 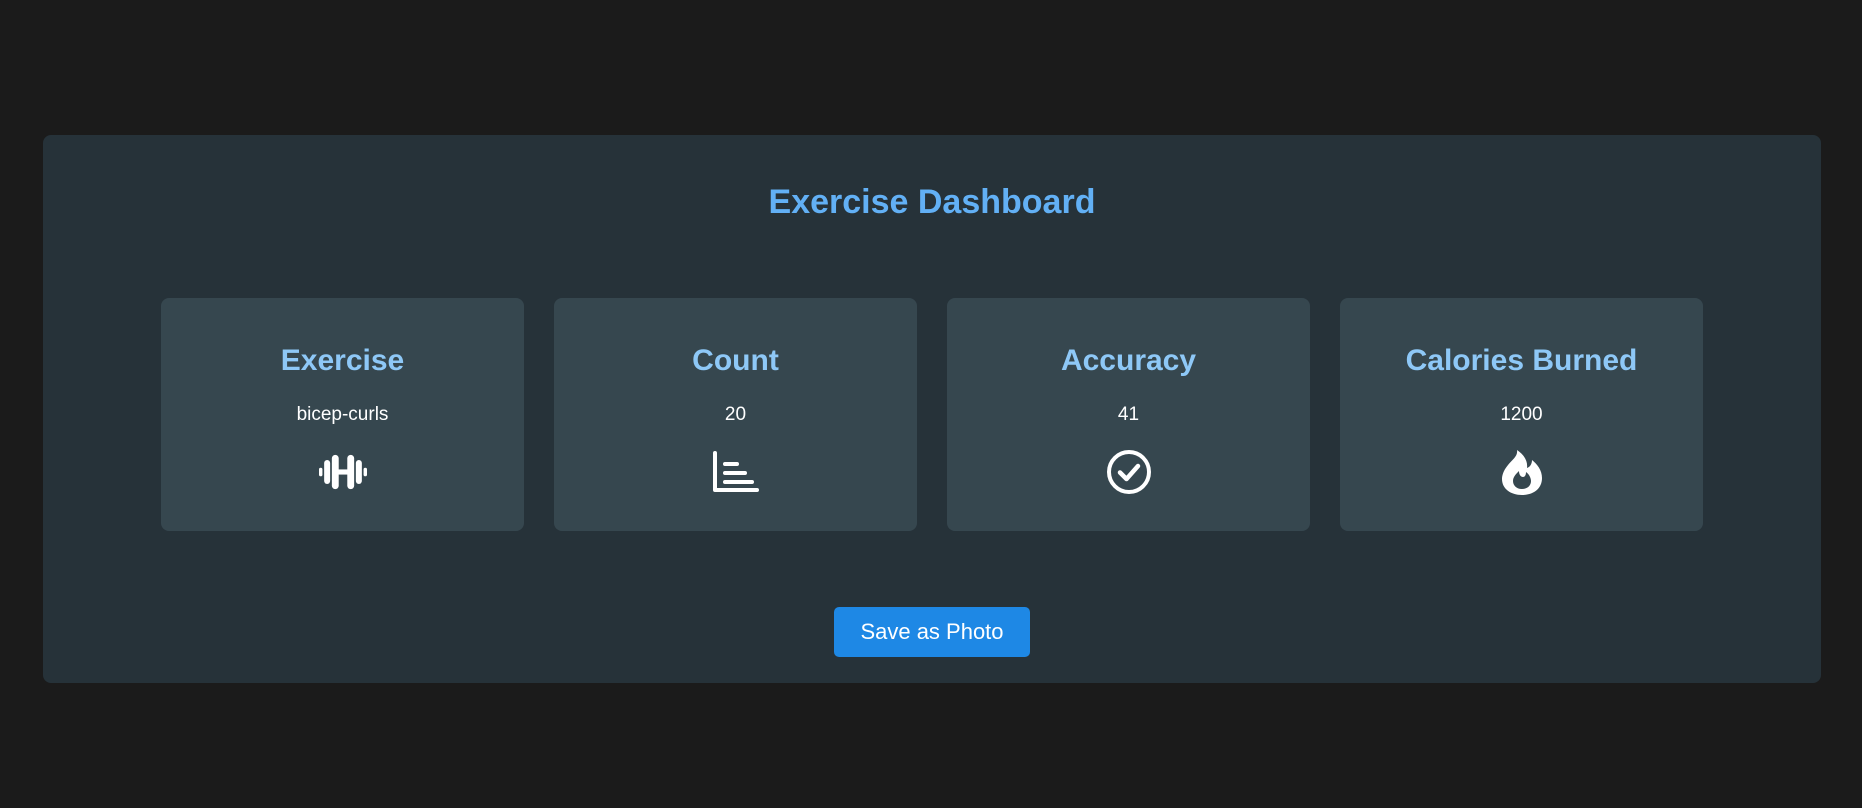 What do you see at coordinates (932, 202) in the screenshot?
I see `dashboard-title: Exercise Dashboard` at bounding box center [932, 202].